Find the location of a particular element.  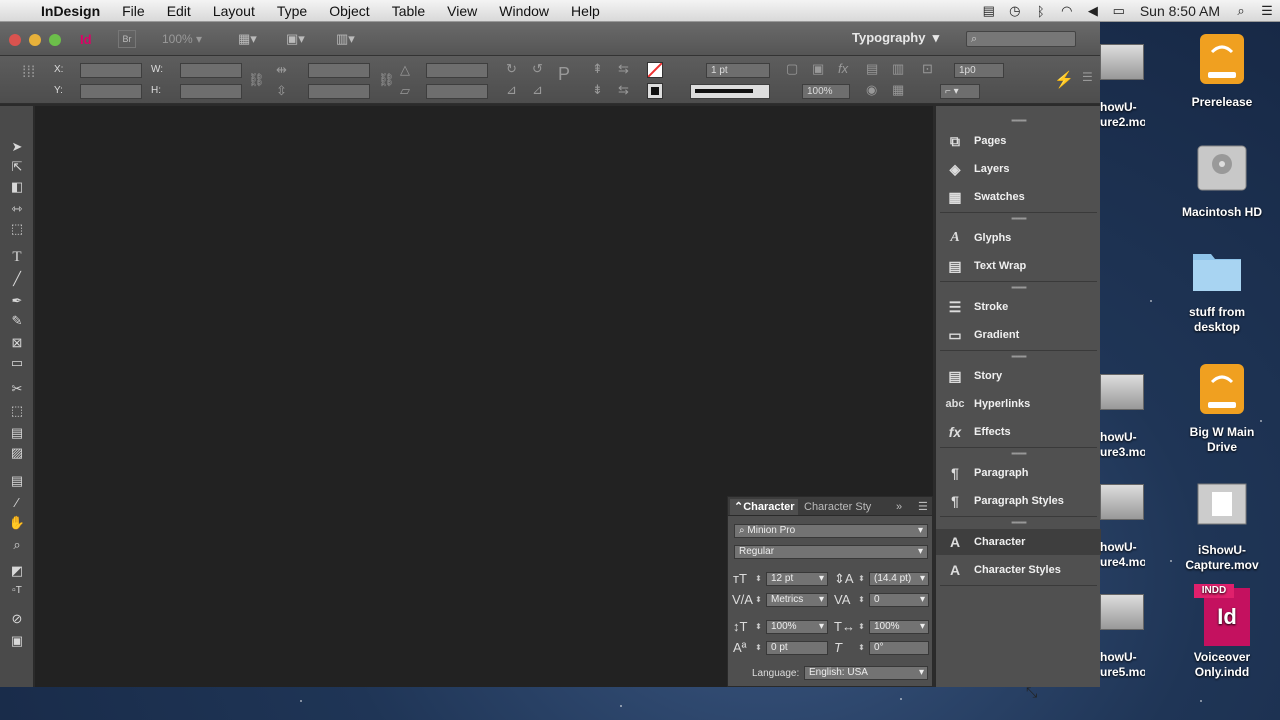

menu-window: Window is located at coordinates (524, 11).